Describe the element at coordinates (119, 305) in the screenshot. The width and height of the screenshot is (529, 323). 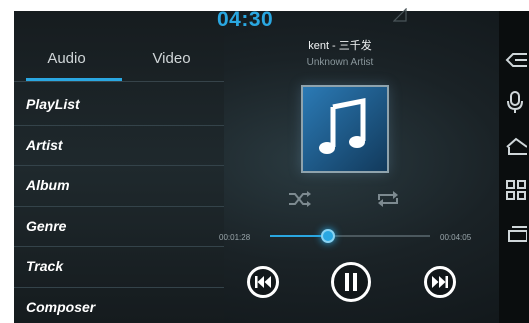
I see `menu-item-composer: Composer` at that location.